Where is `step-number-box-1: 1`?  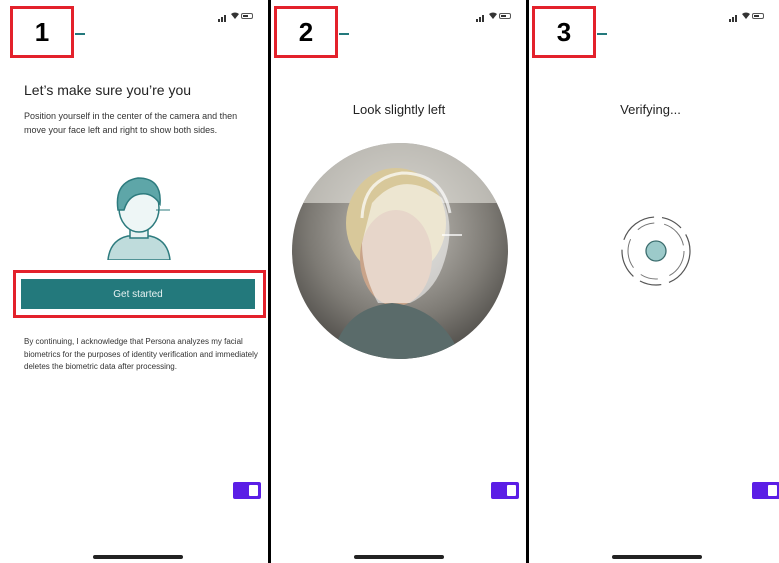
step-number-box-1: 1 is located at coordinates (42, 32).